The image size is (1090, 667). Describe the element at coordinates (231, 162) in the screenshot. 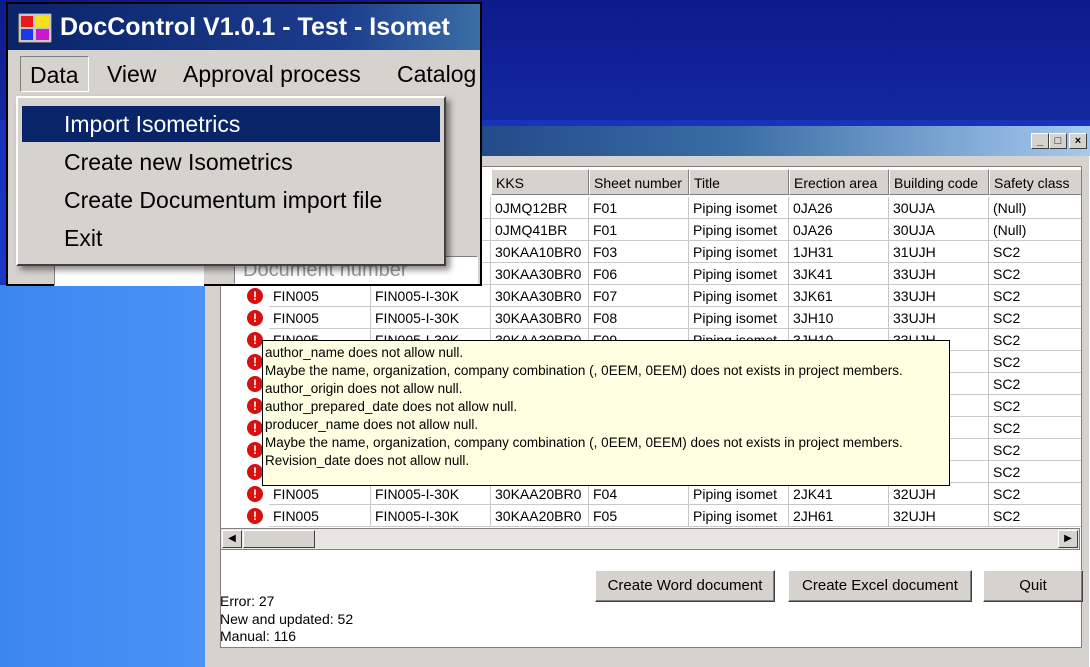

I see `menu-item-create-new-isometrics: Create new Isometrics` at that location.